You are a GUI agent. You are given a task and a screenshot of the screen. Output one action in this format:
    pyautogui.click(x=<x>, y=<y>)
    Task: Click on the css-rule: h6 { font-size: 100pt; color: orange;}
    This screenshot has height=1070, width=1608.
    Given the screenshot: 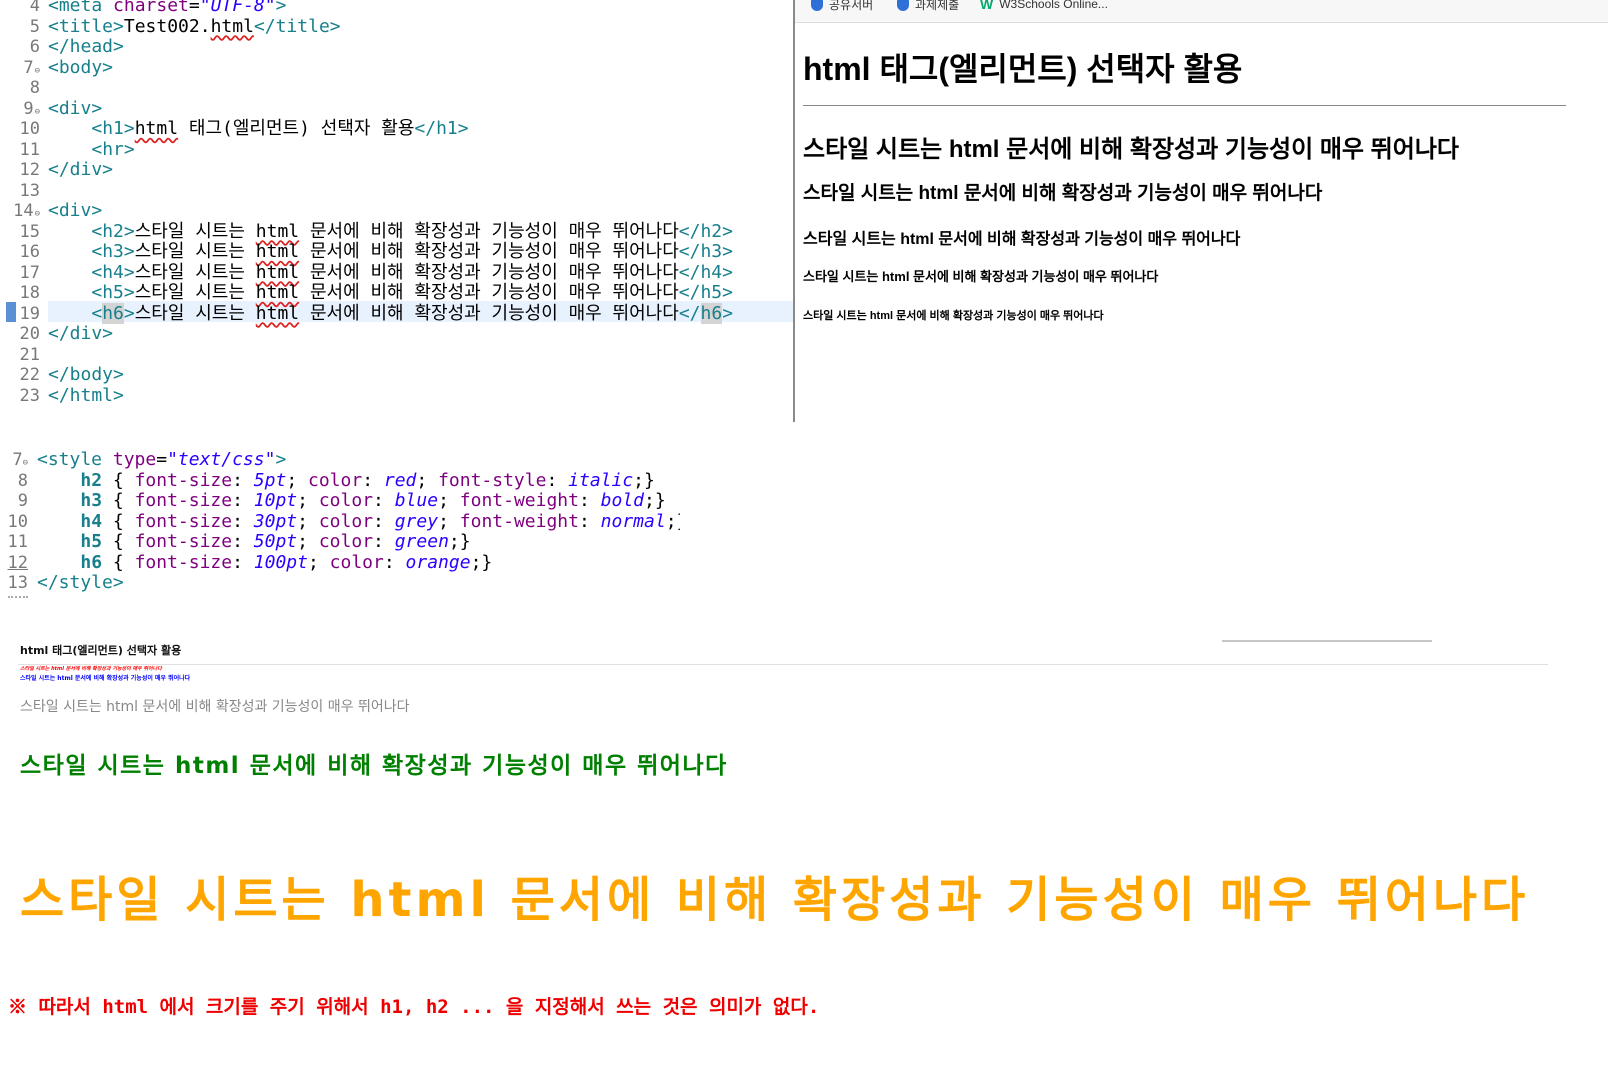 What is the action you would take?
    pyautogui.click(x=264, y=563)
    